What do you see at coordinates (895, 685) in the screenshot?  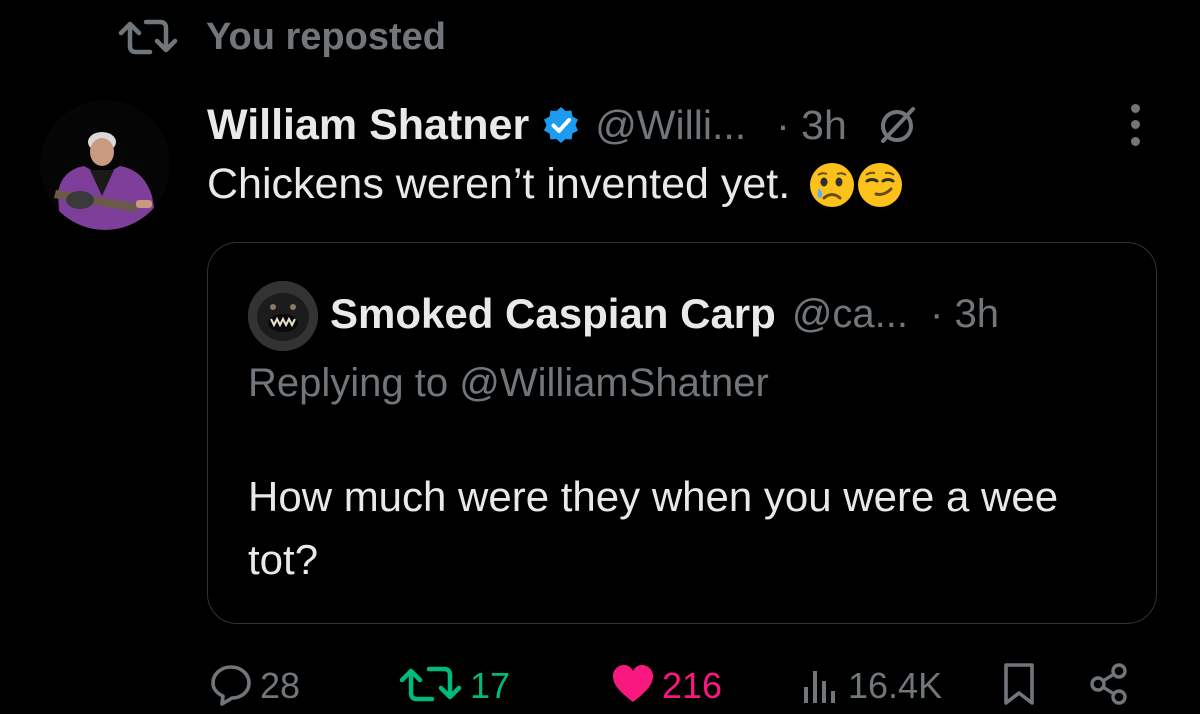 I see `views-count: 16.4K` at bounding box center [895, 685].